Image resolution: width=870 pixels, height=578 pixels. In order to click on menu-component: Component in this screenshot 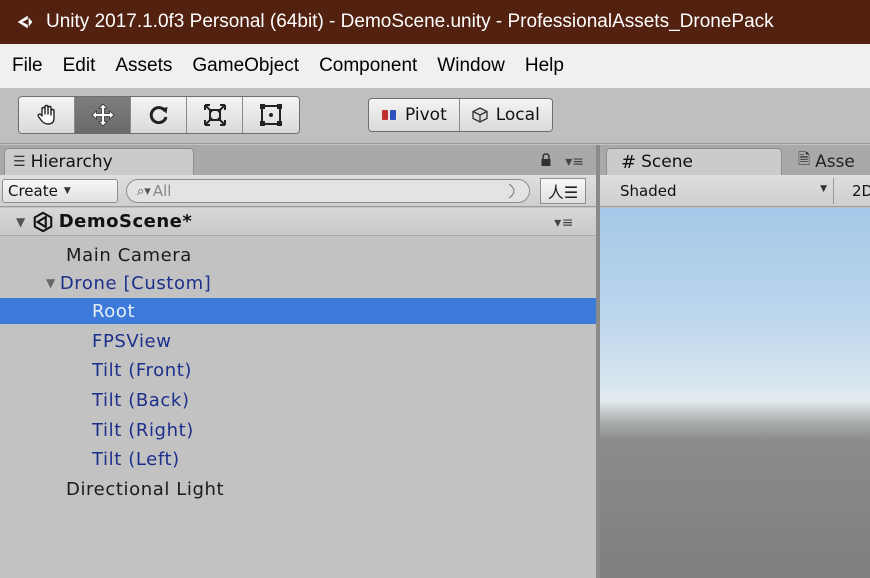, I will do `click(368, 66)`.